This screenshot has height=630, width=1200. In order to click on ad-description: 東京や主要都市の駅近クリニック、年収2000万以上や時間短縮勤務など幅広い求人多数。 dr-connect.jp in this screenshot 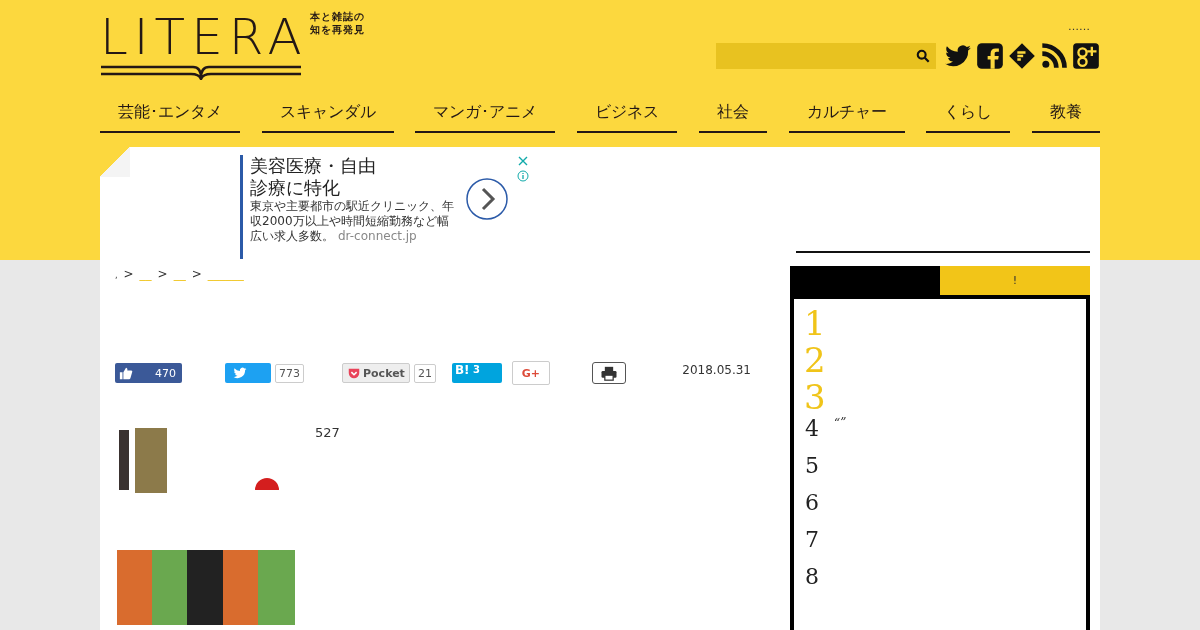, I will do `click(352, 221)`.